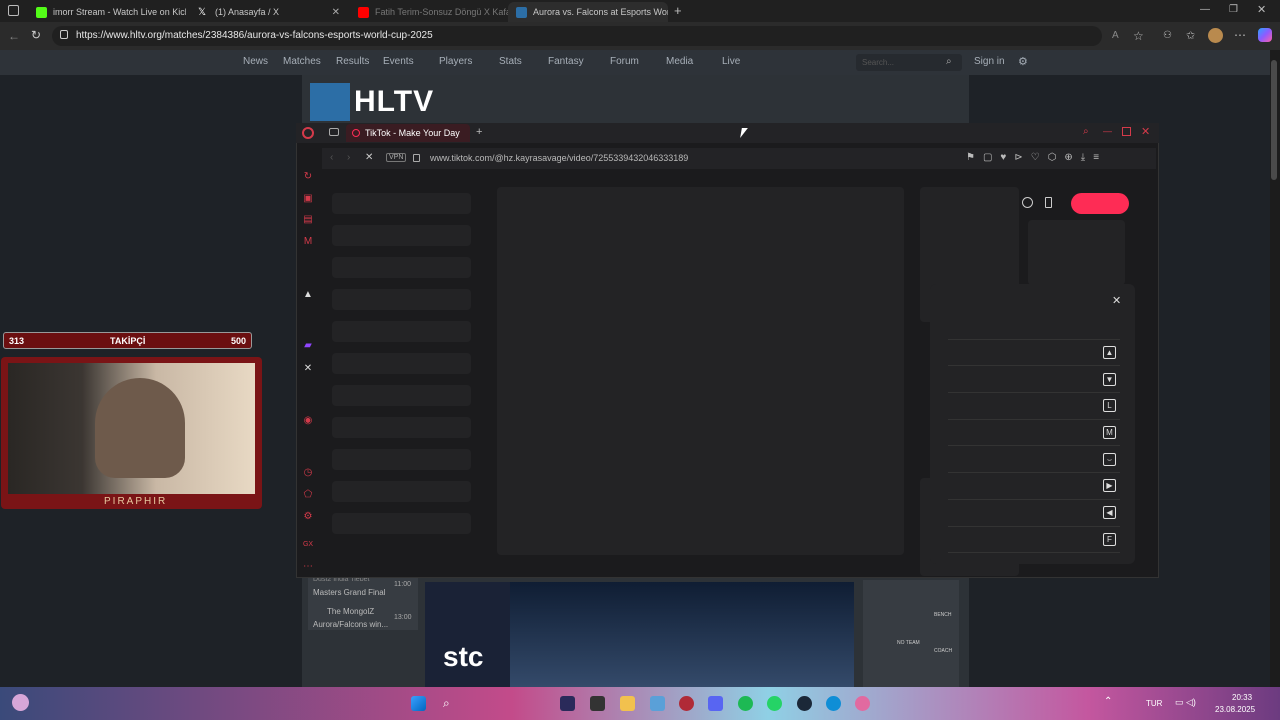 The image size is (1280, 720). What do you see at coordinates (862, 703) in the screenshot?
I see `maps-icon` at bounding box center [862, 703].